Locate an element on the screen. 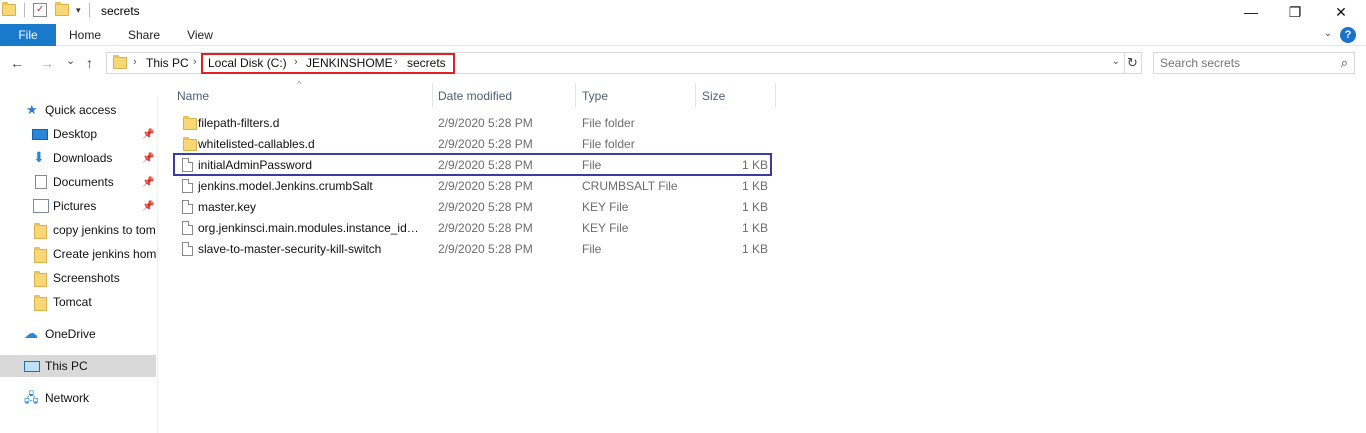  up-arrow-icon: ↑ is located at coordinates (89, 63).